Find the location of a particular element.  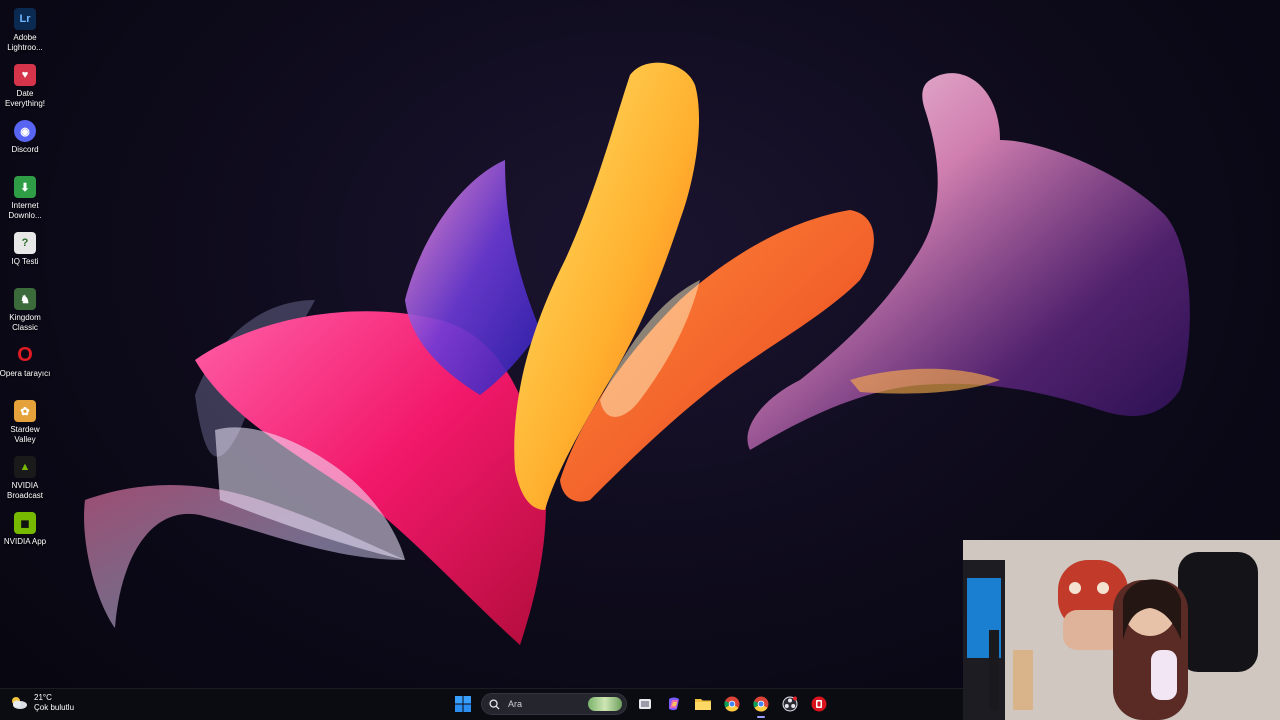

search-highlight-image is located at coordinates (605, 704).